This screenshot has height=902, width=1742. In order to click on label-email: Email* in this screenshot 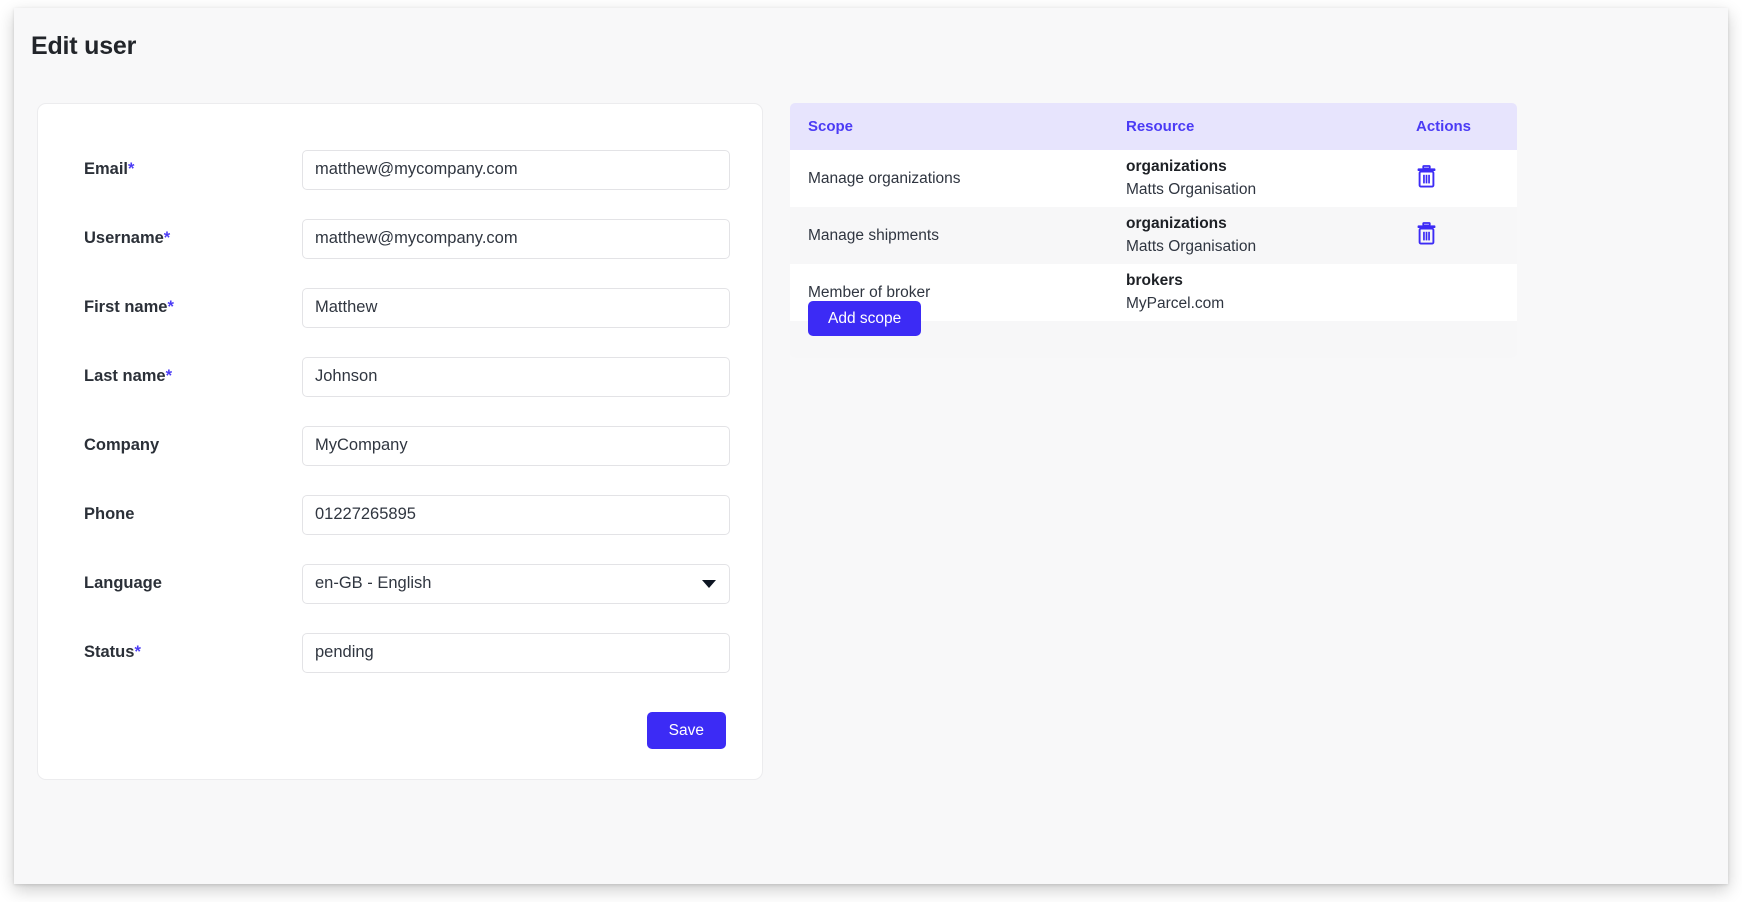, I will do `click(188, 169)`.